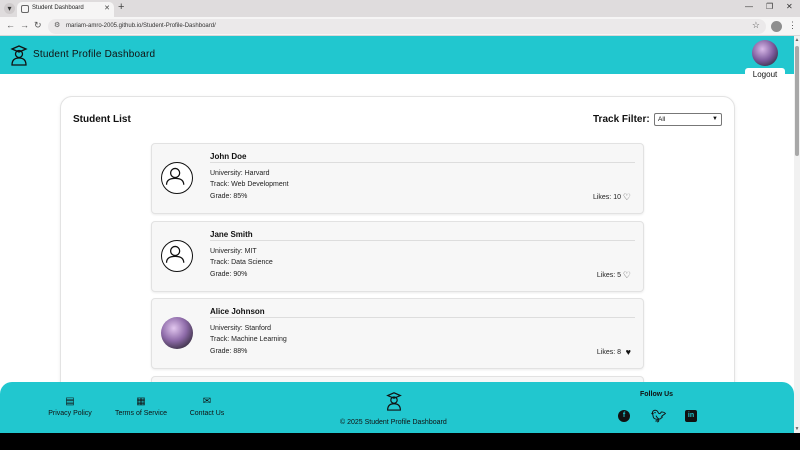 This screenshot has width=800, height=450. Describe the element at coordinates (58, 8) in the screenshot. I see `tab-title: Student Dashboard` at that location.